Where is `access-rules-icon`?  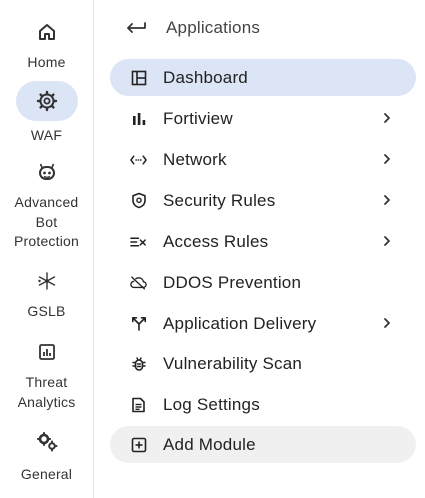 access-rules-icon is located at coordinates (138, 241).